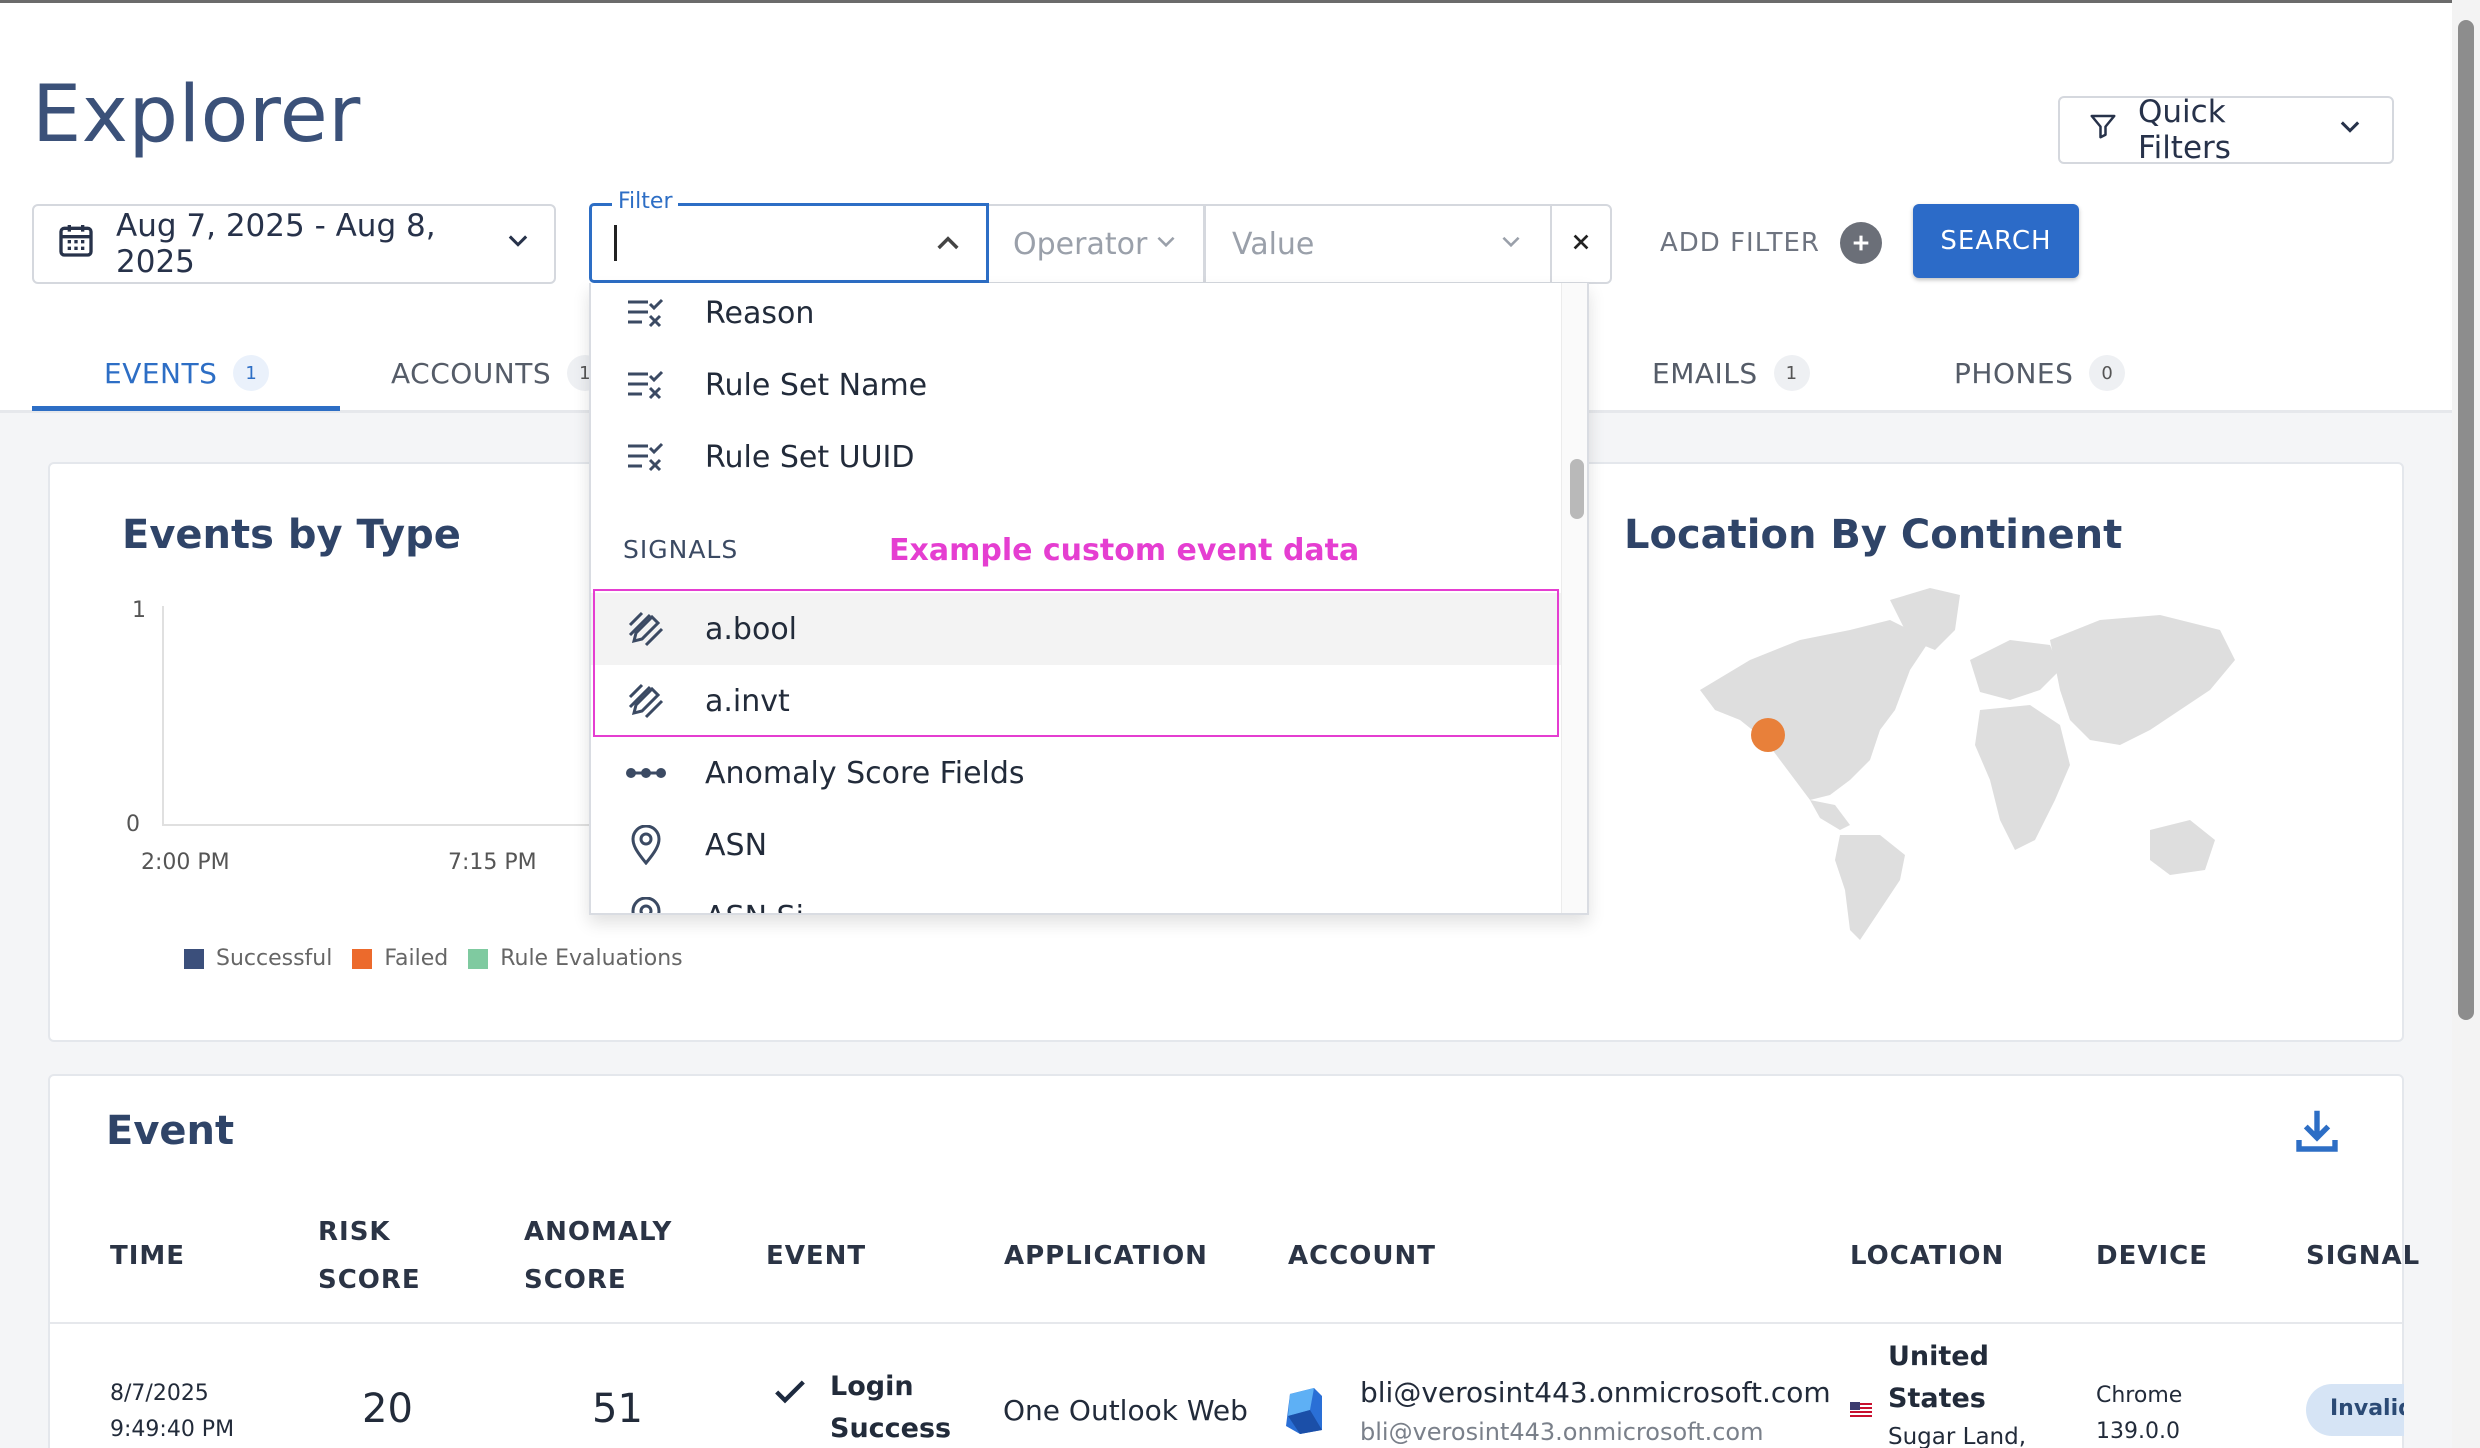 The width and height of the screenshot is (2480, 1448). I want to click on dropdown-option-label: Anomaly Score Fields, so click(865, 773).